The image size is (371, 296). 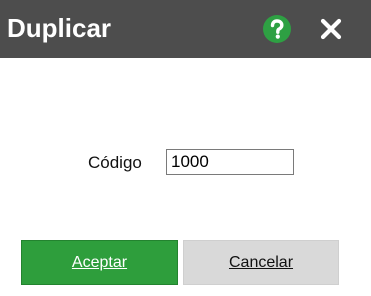 I want to click on accept-button: Aceptar, so click(x=99, y=262).